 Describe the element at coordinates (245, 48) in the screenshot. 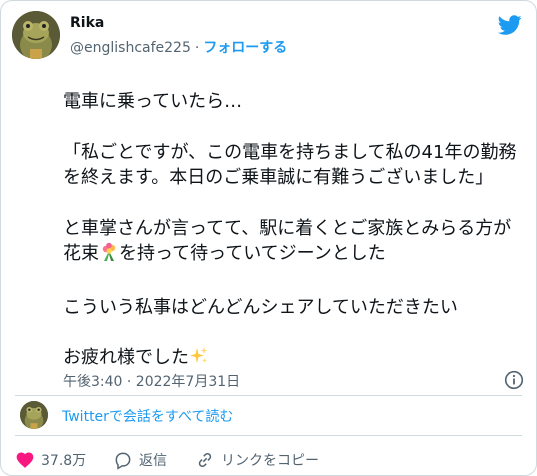

I see `follow-button: フォローする` at that location.